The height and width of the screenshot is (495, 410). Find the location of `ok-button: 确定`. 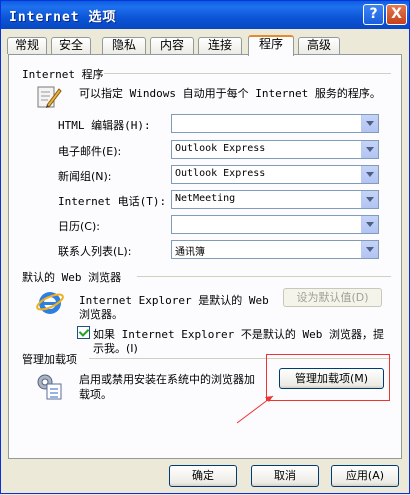

ok-button: 确定 is located at coordinates (203, 476).